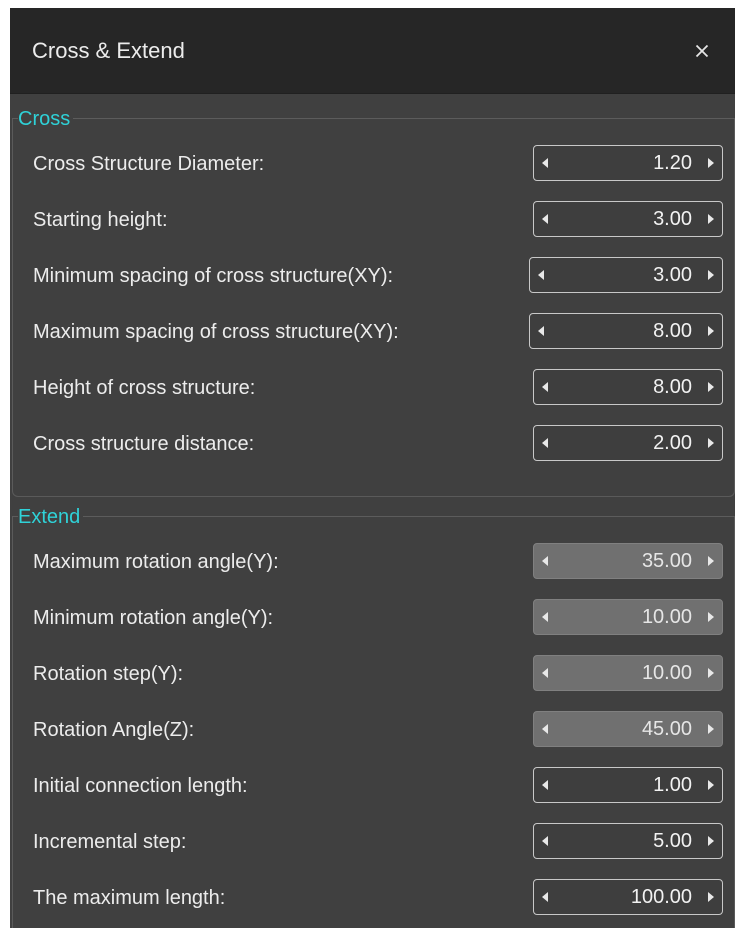 The width and height of the screenshot is (735, 928). I want to click on close-icon, so click(702, 51).